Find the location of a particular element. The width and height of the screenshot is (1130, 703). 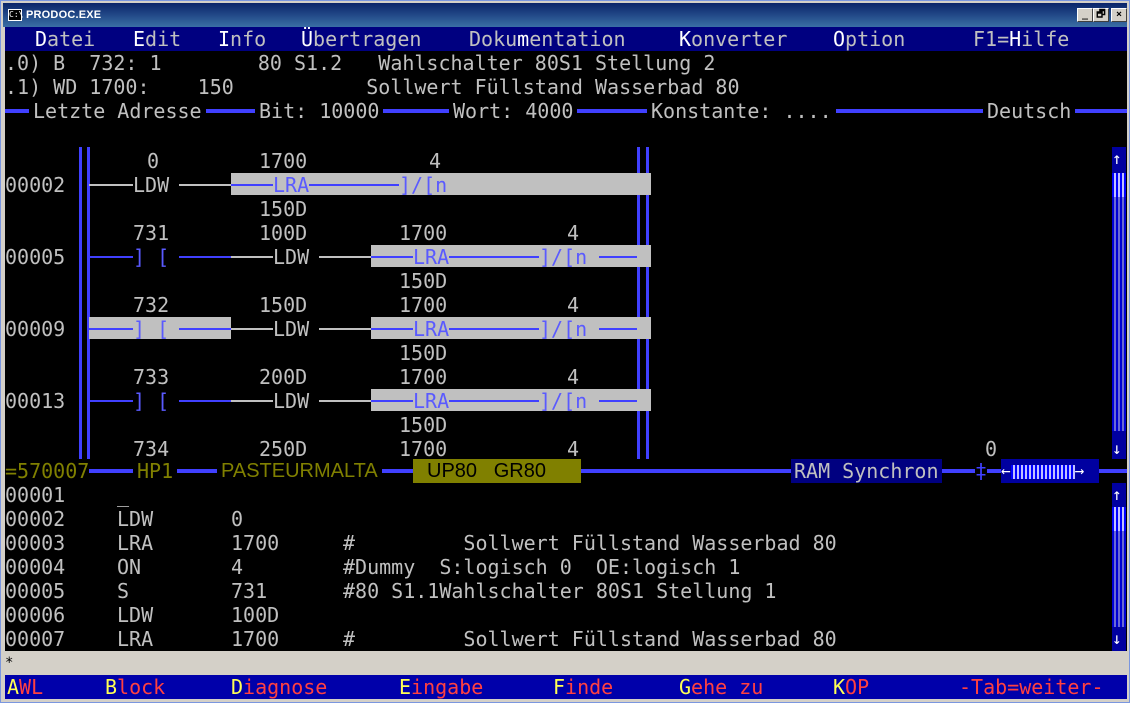

menu-dokumentation: Dokumentation is located at coordinates (547, 39).